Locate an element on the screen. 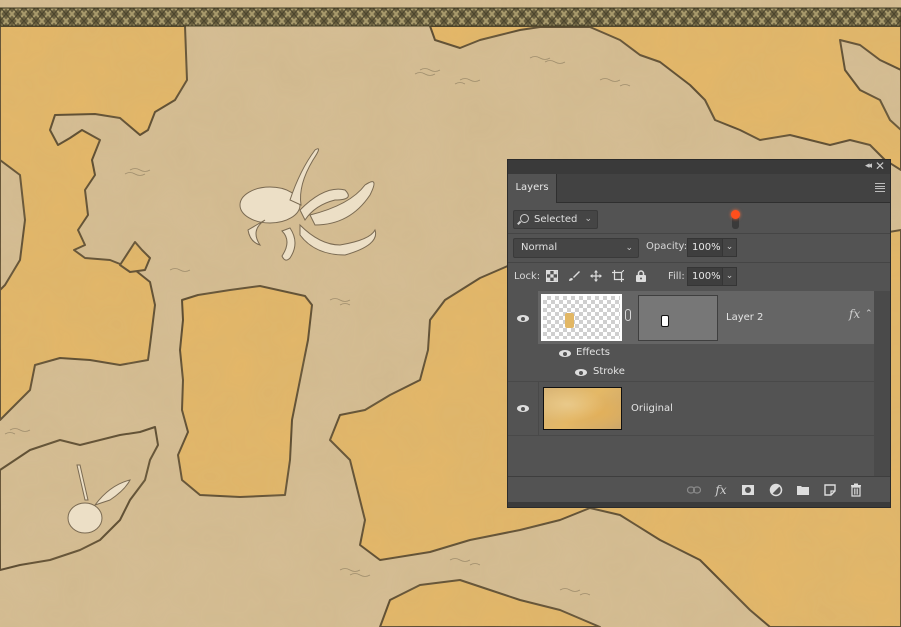 The image size is (901, 627). artboard-icon is located at coordinates (618, 276).